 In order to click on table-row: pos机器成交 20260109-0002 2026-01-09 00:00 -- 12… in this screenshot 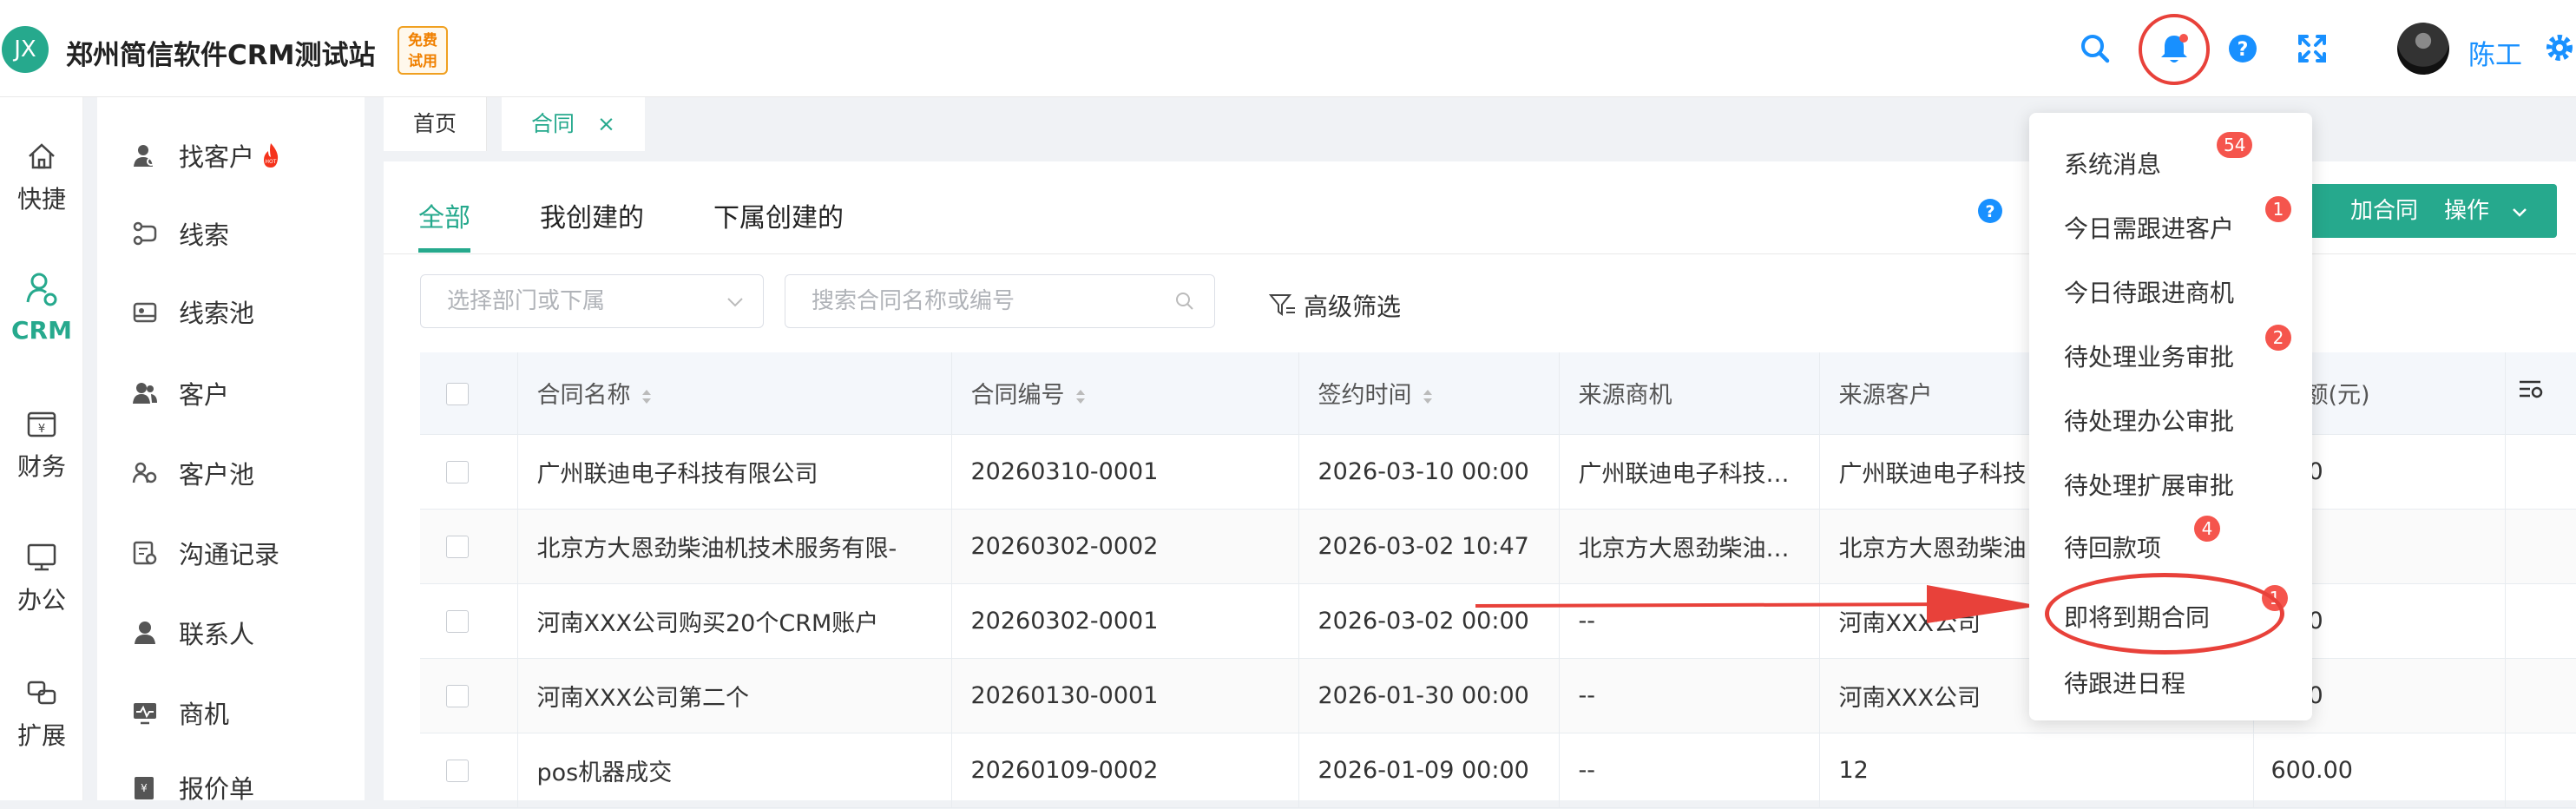, I will do `click(1498, 770)`.